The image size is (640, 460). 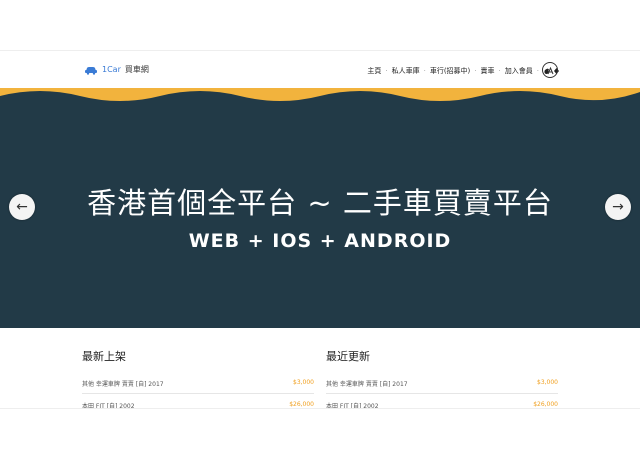 I want to click on car-icon, so click(x=91, y=70).